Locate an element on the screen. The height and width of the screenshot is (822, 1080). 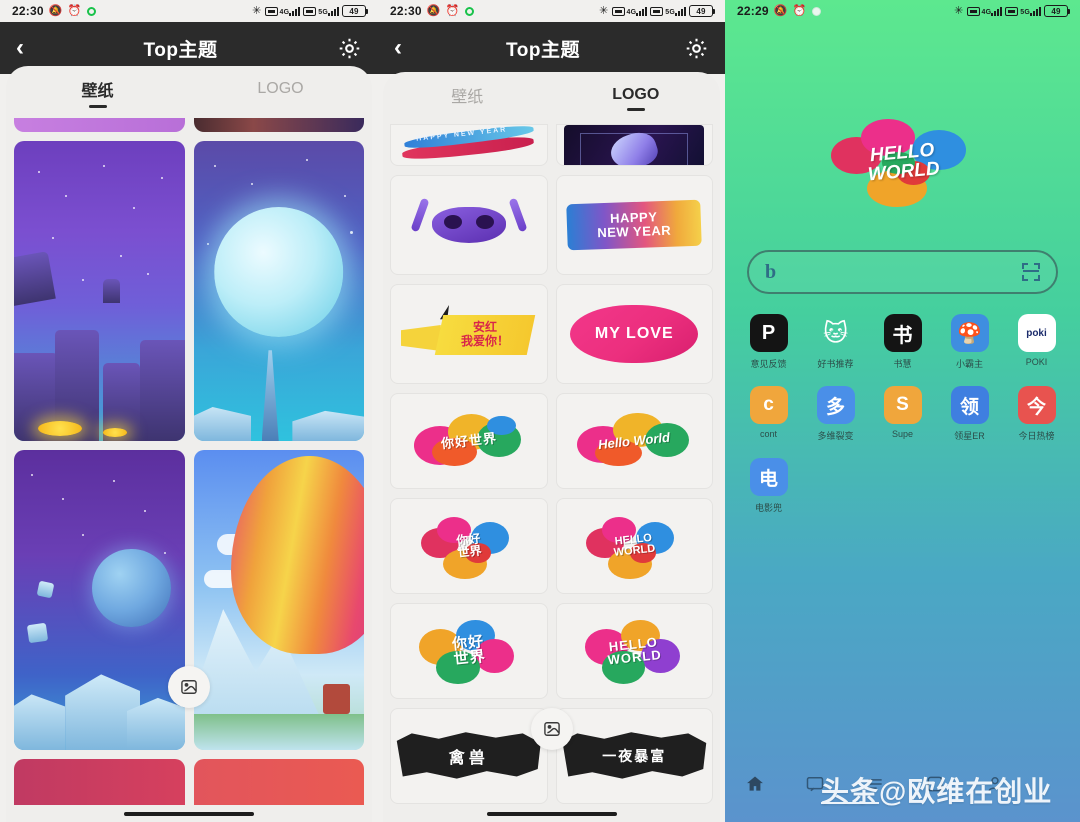
status-time: 22:29 is located at coordinates (753, 11).